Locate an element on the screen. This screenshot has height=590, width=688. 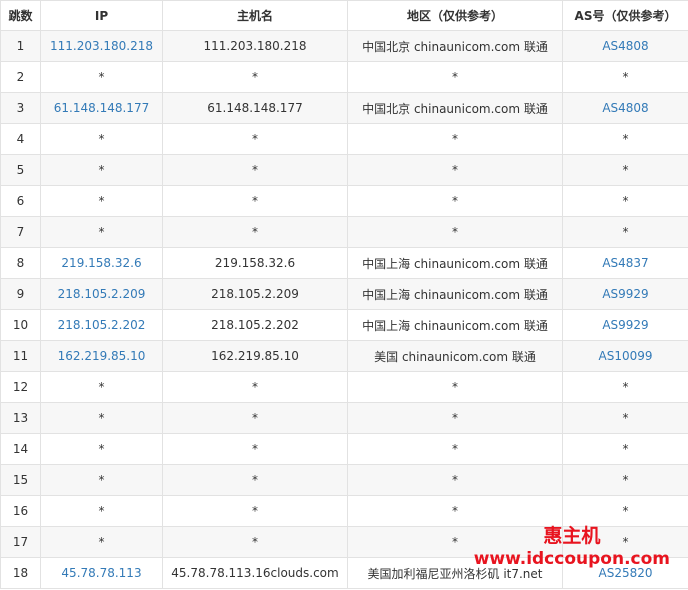
header-hostname: 主机名 is located at coordinates (255, 15).